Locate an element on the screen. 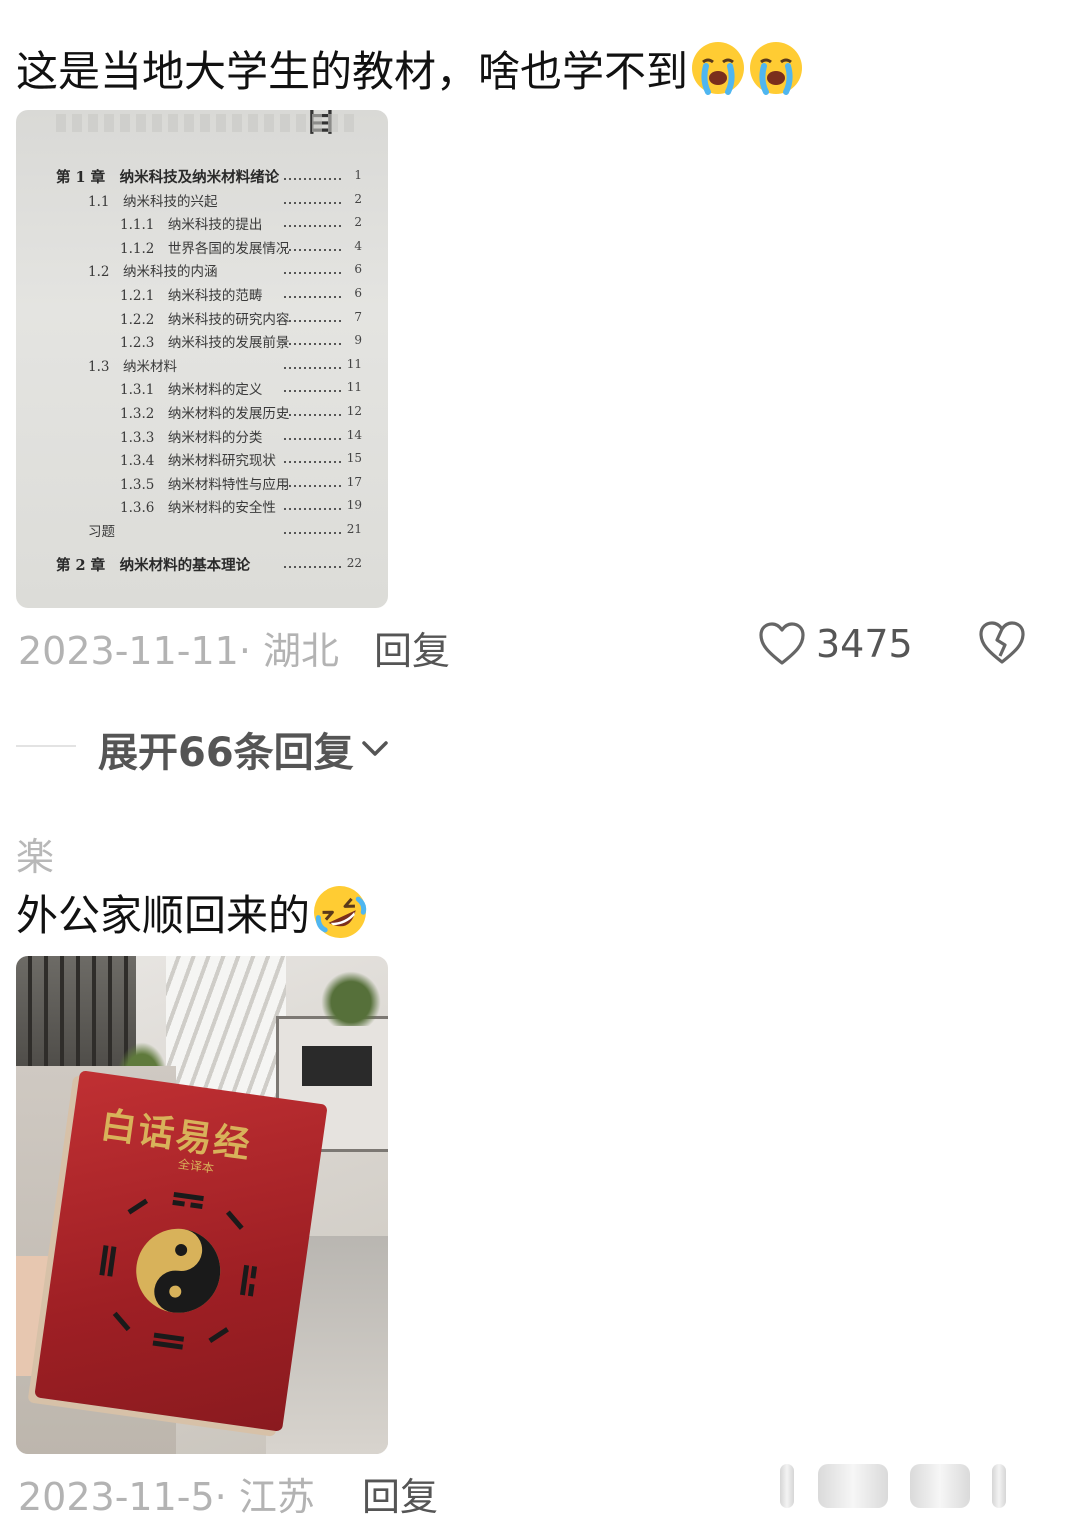 This screenshot has height=1532, width=1078. book-title: 白话易经 is located at coordinates (176, 1135).